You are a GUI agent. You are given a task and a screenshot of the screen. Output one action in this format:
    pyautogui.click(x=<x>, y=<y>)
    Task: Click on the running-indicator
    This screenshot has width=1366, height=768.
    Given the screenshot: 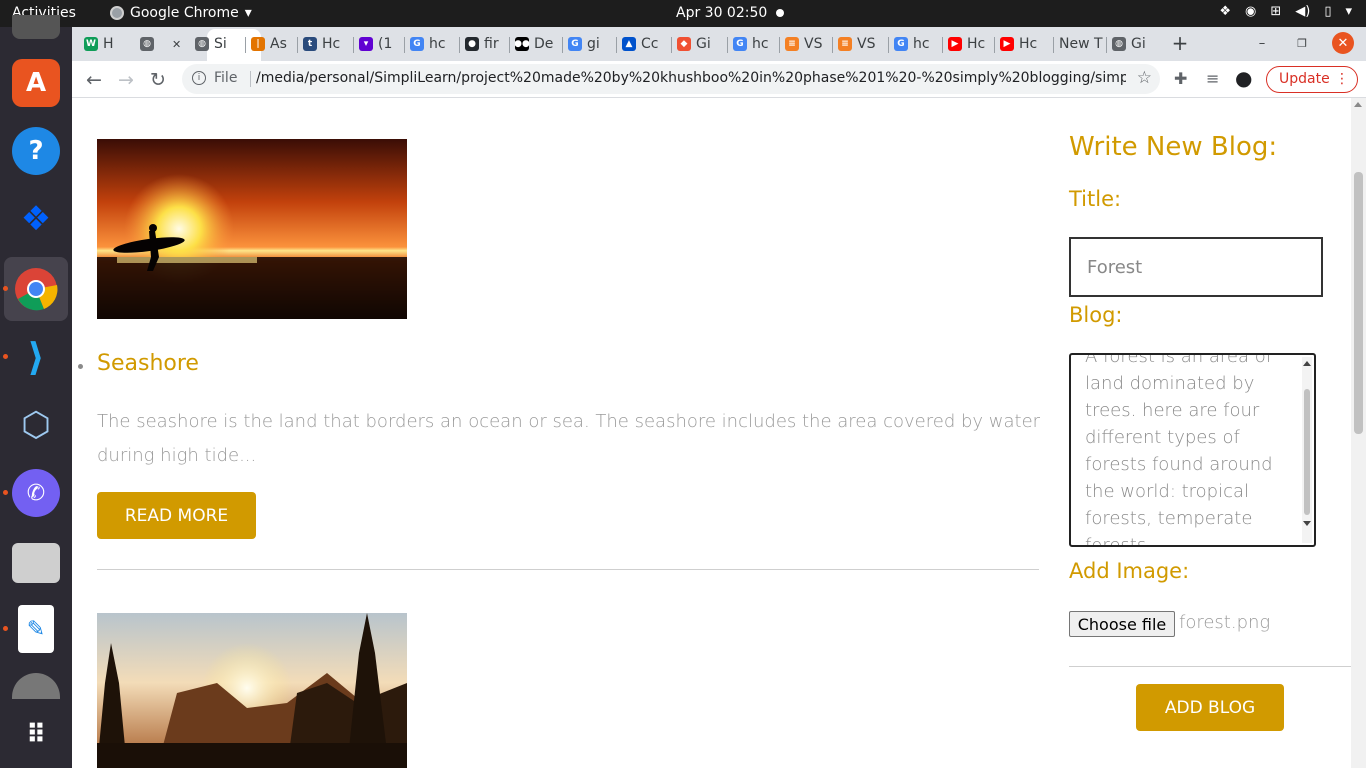 What is the action you would take?
    pyautogui.click(x=5, y=492)
    